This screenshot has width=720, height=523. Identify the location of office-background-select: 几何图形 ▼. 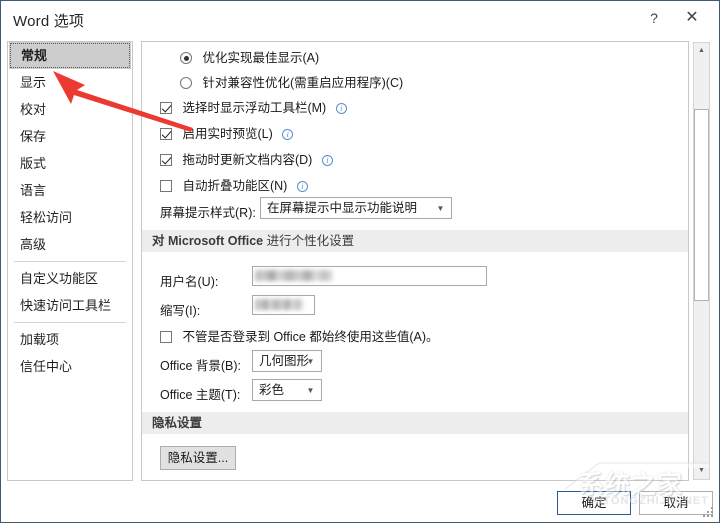
(287, 361).